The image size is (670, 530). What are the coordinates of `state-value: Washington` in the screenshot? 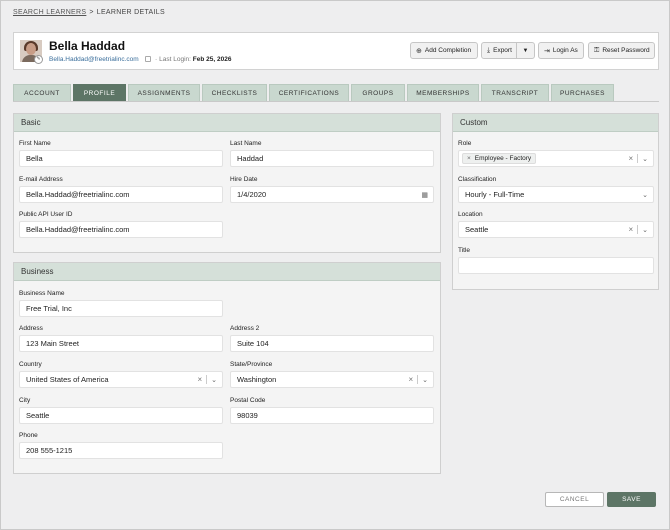 It's located at (257, 379).